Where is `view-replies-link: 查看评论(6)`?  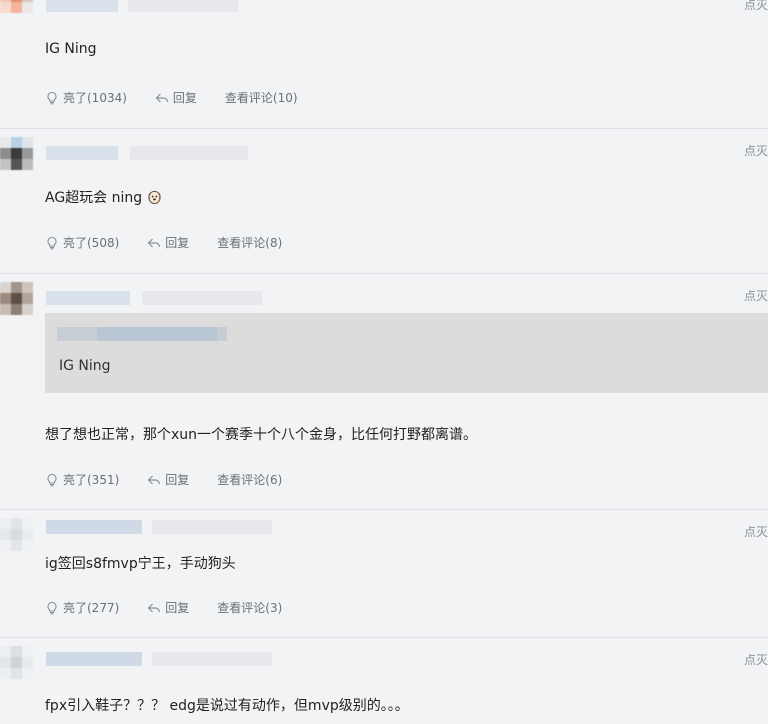 view-replies-link: 查看评论(6) is located at coordinates (249, 479).